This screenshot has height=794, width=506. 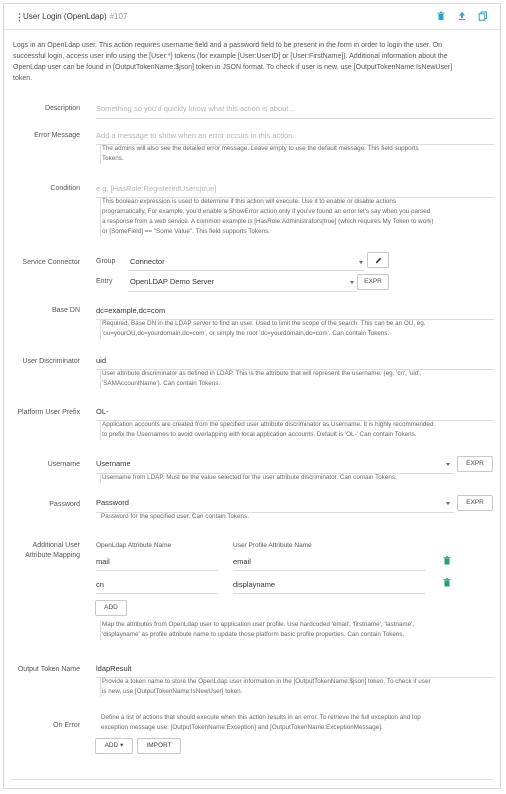 What do you see at coordinates (64, 504) in the screenshot?
I see `password-label: Password` at bounding box center [64, 504].